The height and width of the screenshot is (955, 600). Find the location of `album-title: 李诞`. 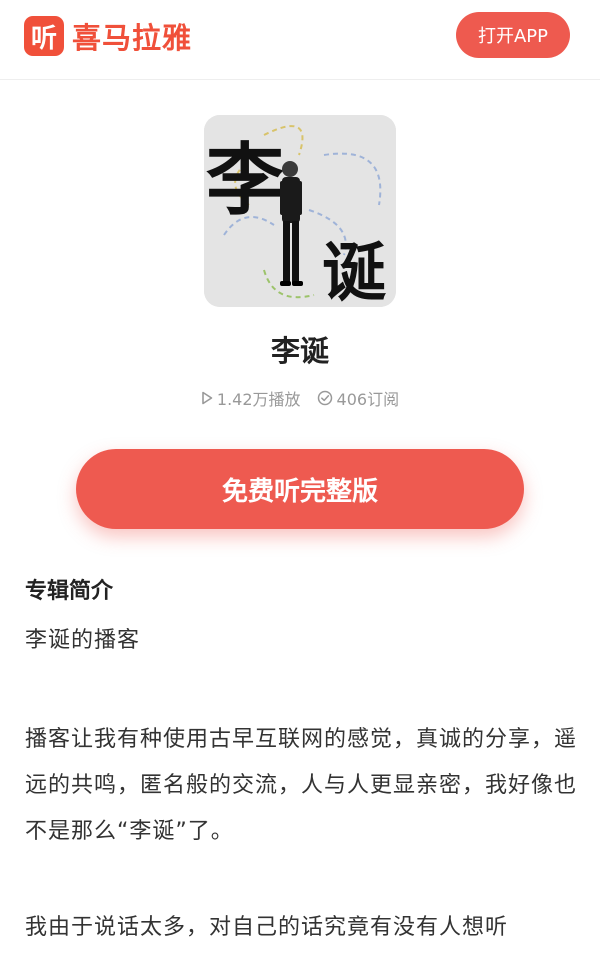

album-title: 李诞 is located at coordinates (299, 351).